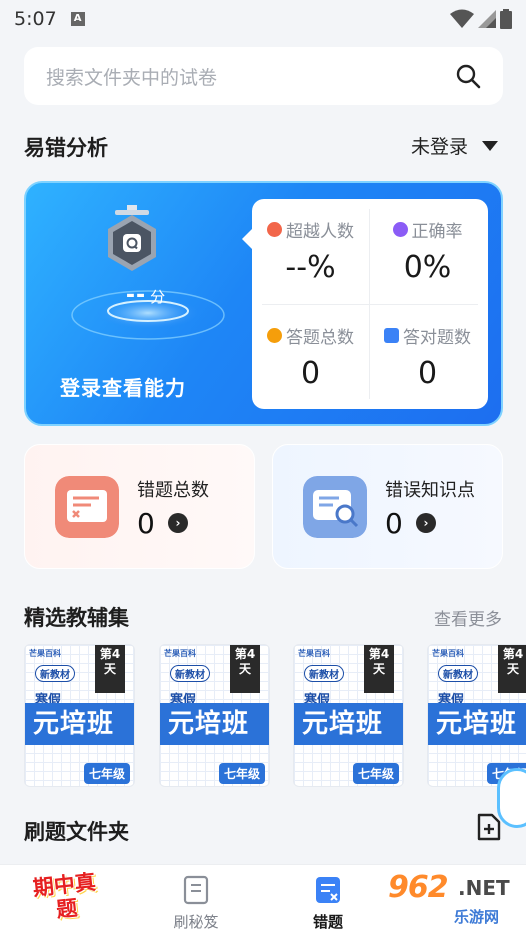 The height and width of the screenshot is (935, 526). Describe the element at coordinates (387, 506) in the screenshot. I see `wrong-knowledge-card: 错误知识点 0 ›` at that location.